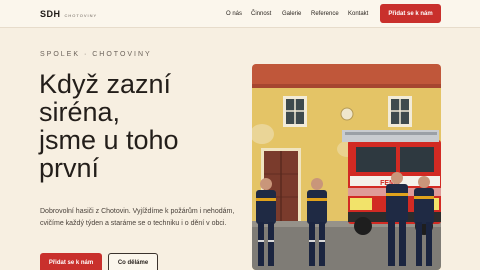  Describe the element at coordinates (410, 13) in the screenshot. I see `join-button-header: Přidat se k nám` at that location.